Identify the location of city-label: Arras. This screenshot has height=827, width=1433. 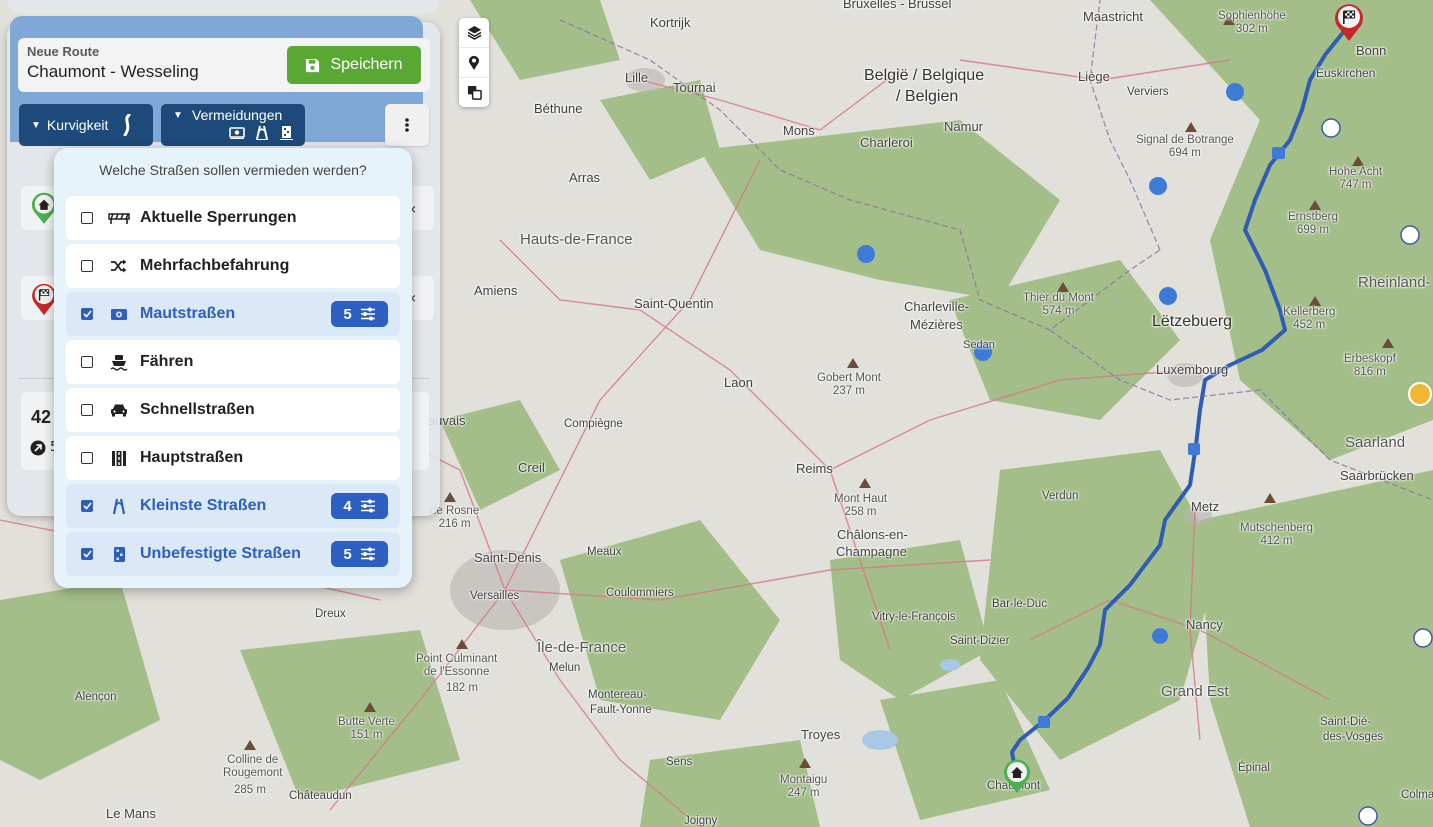
(585, 177).